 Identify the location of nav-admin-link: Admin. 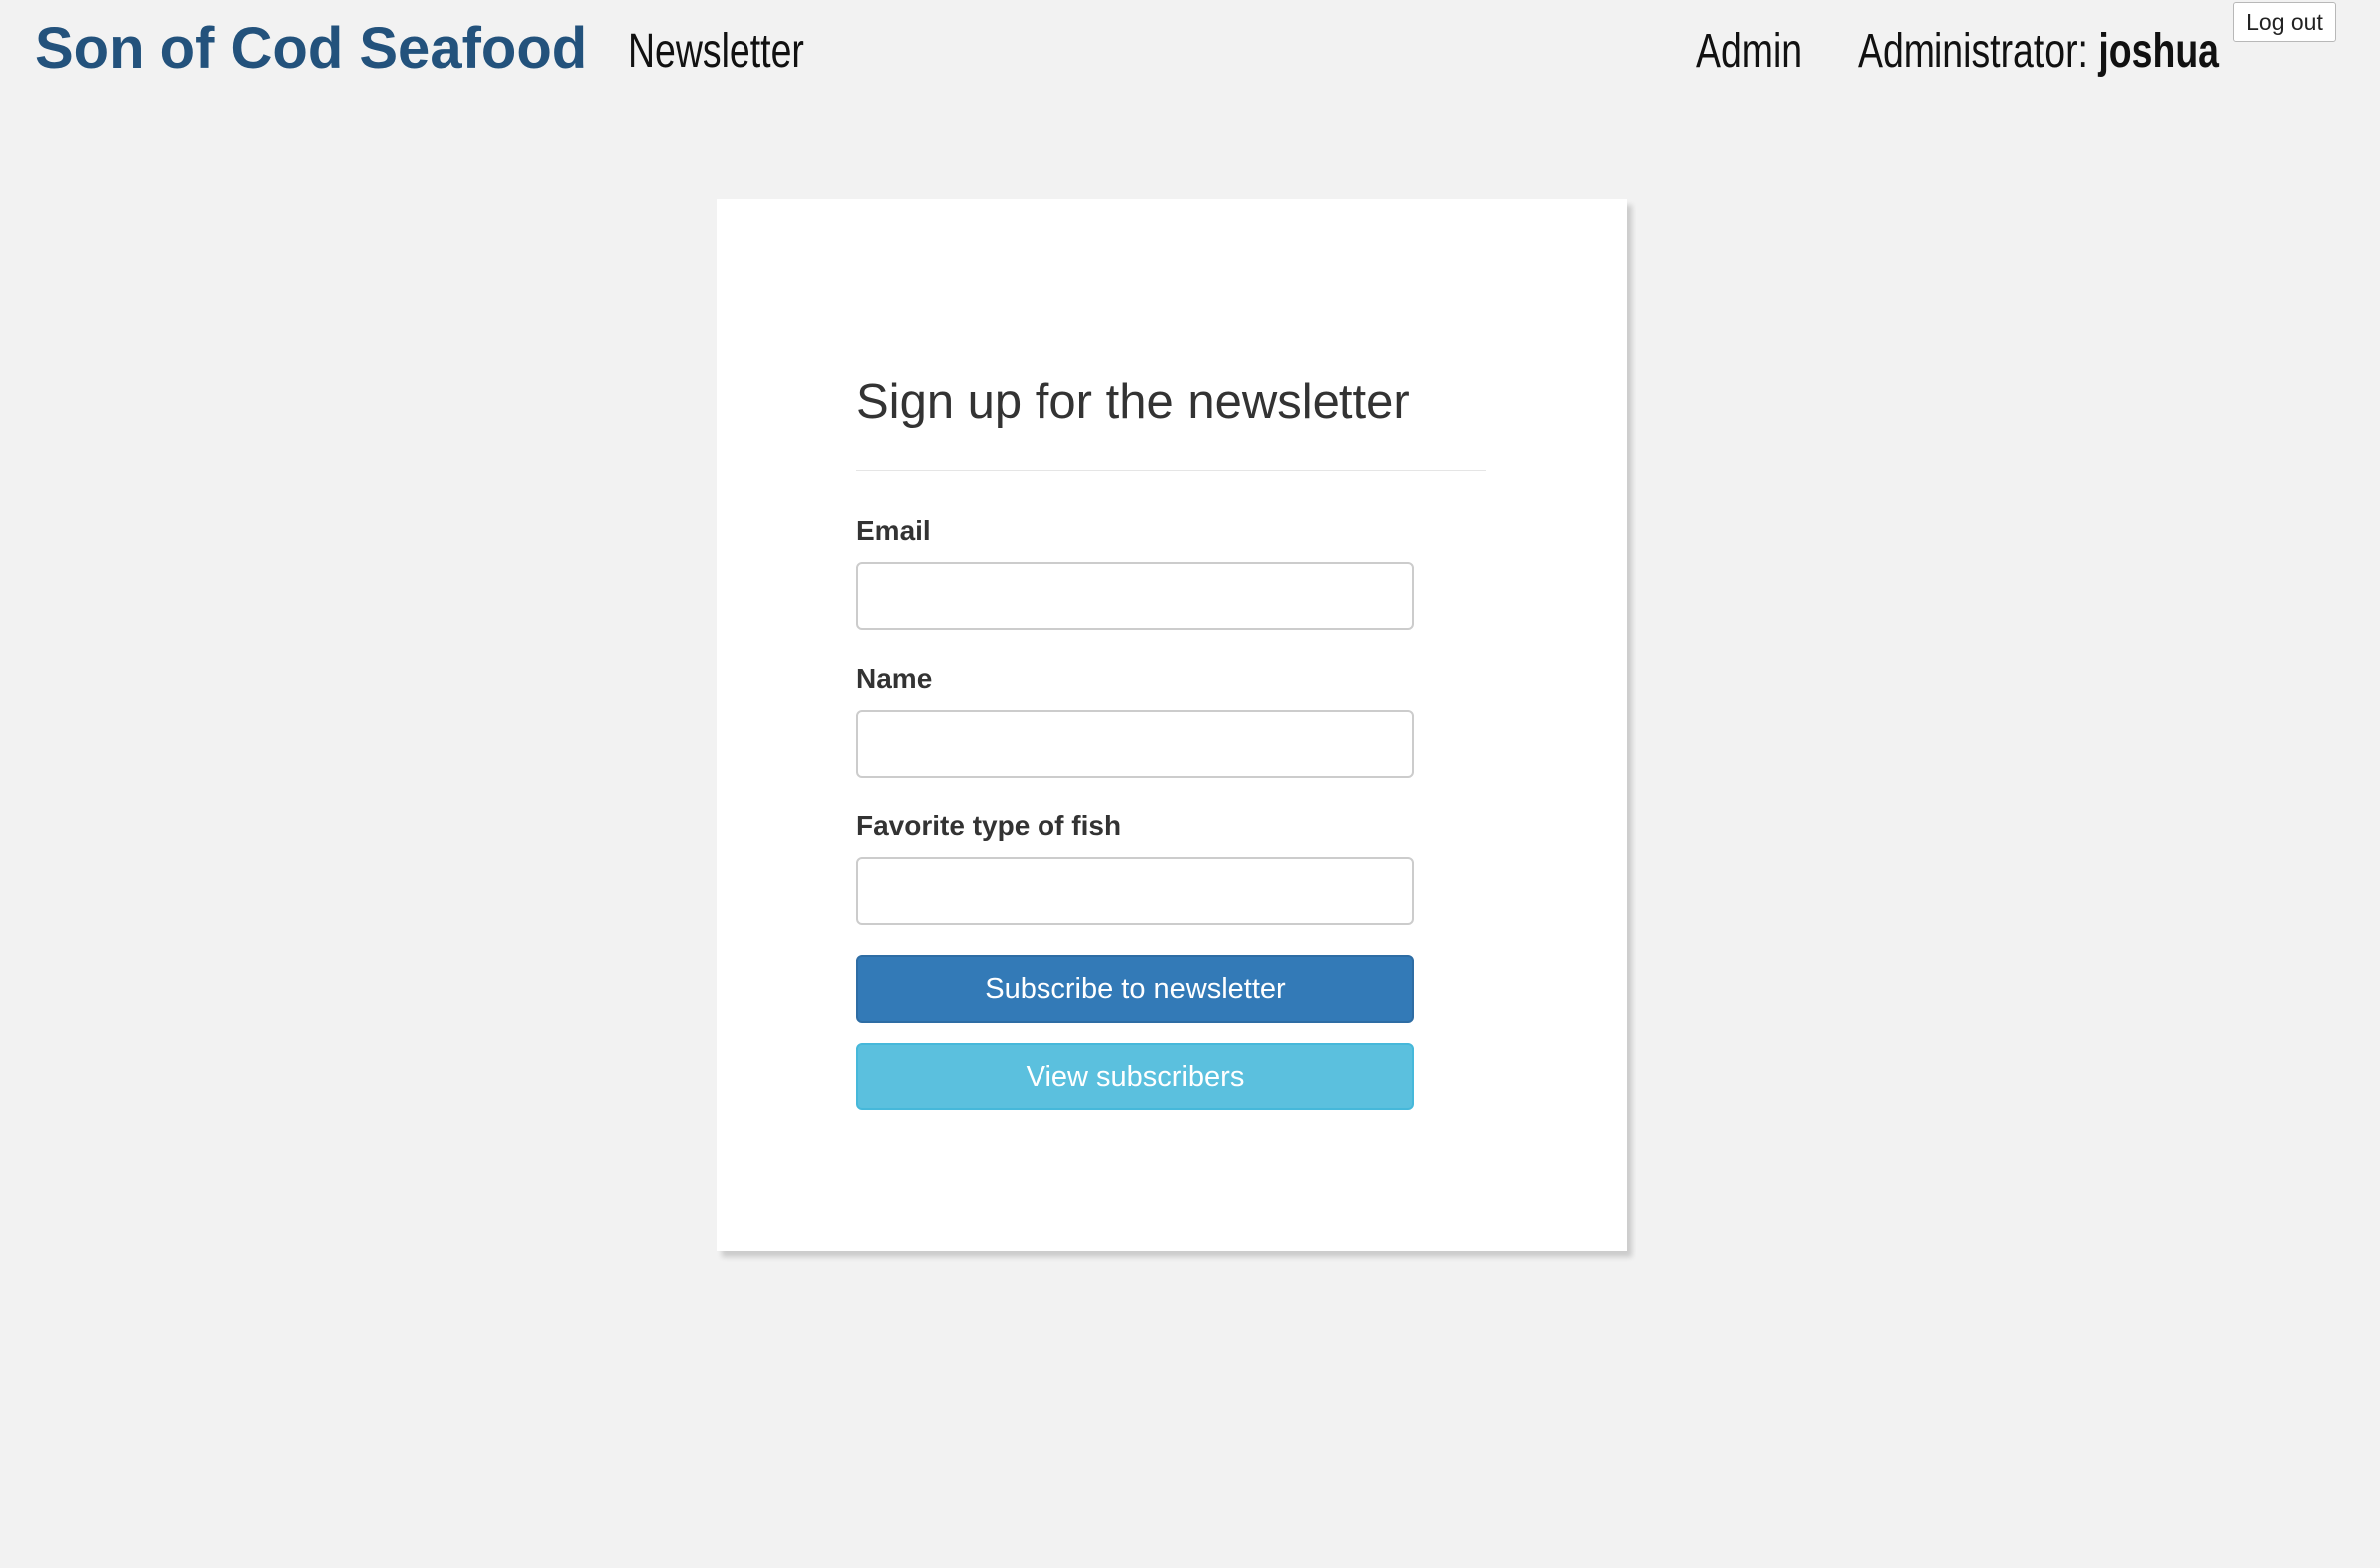
(1749, 52).